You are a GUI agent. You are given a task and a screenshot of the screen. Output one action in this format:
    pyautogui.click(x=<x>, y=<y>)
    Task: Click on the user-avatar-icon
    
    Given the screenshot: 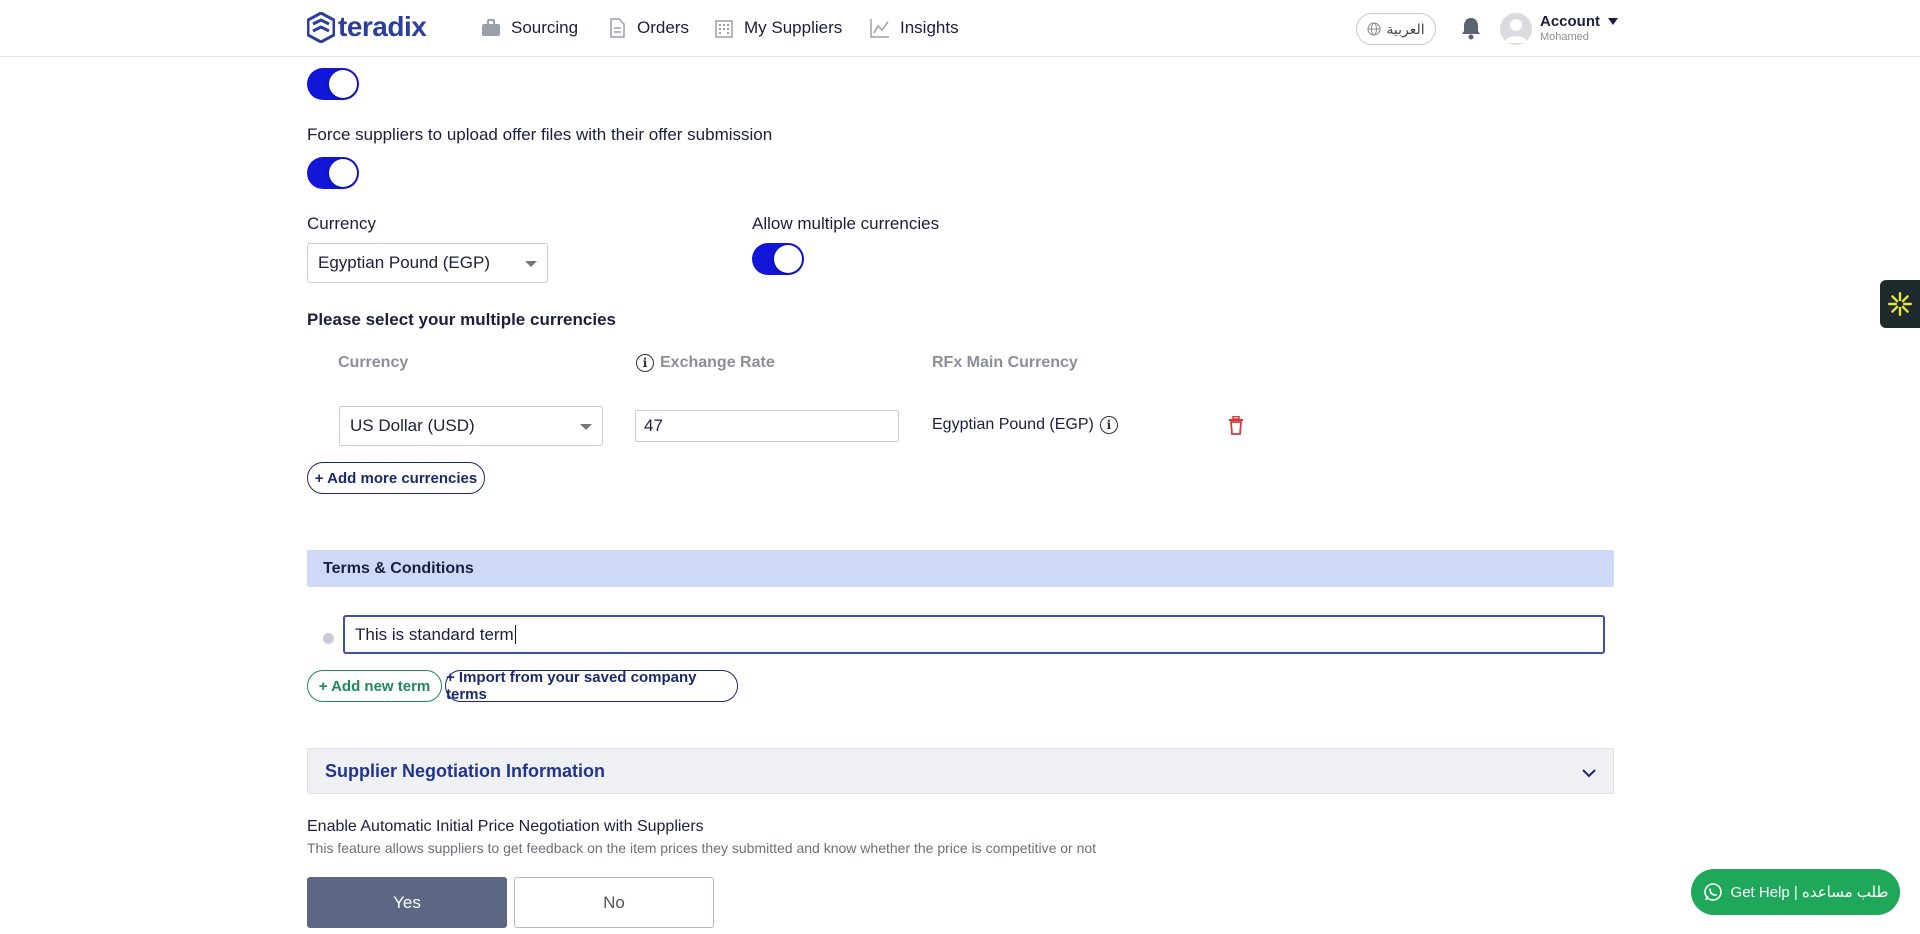 What is the action you would take?
    pyautogui.click(x=1516, y=31)
    